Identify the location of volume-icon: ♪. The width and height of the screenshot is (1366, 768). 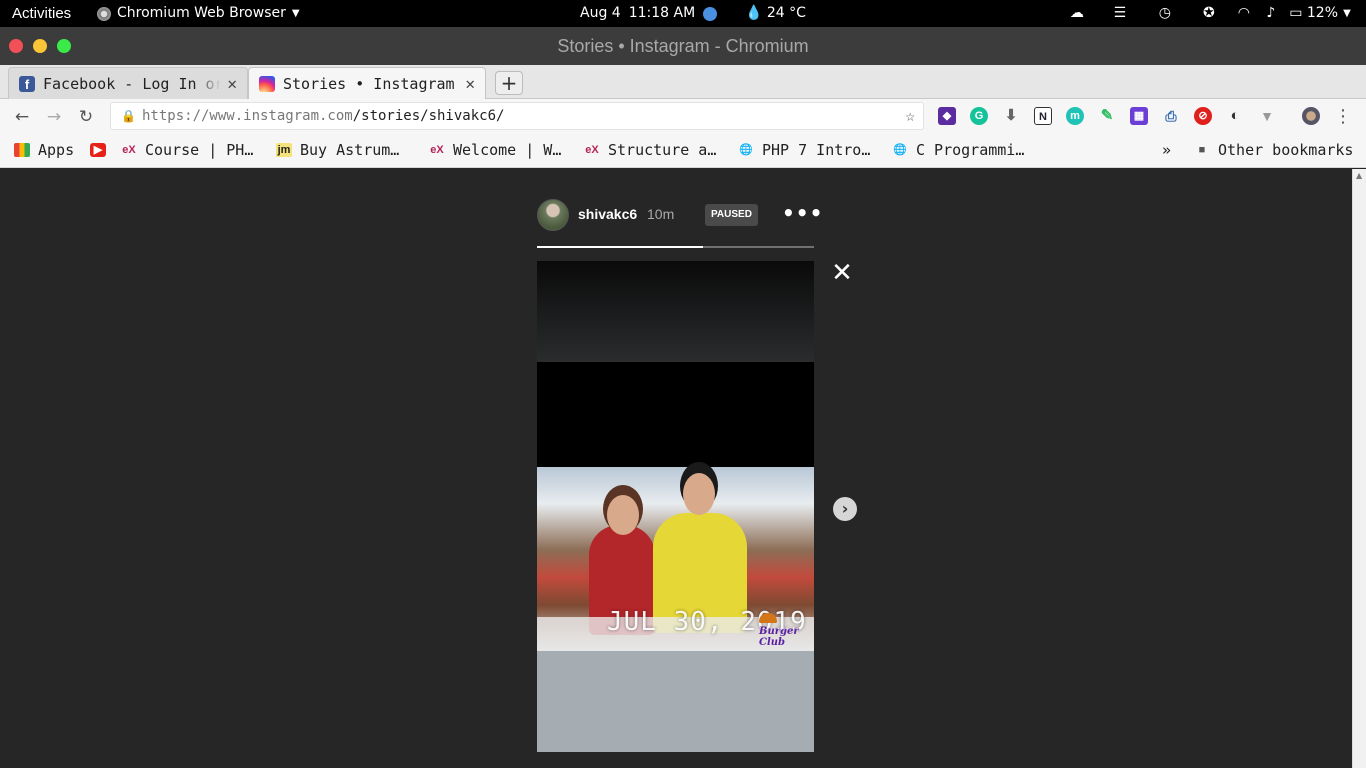
(1271, 13).